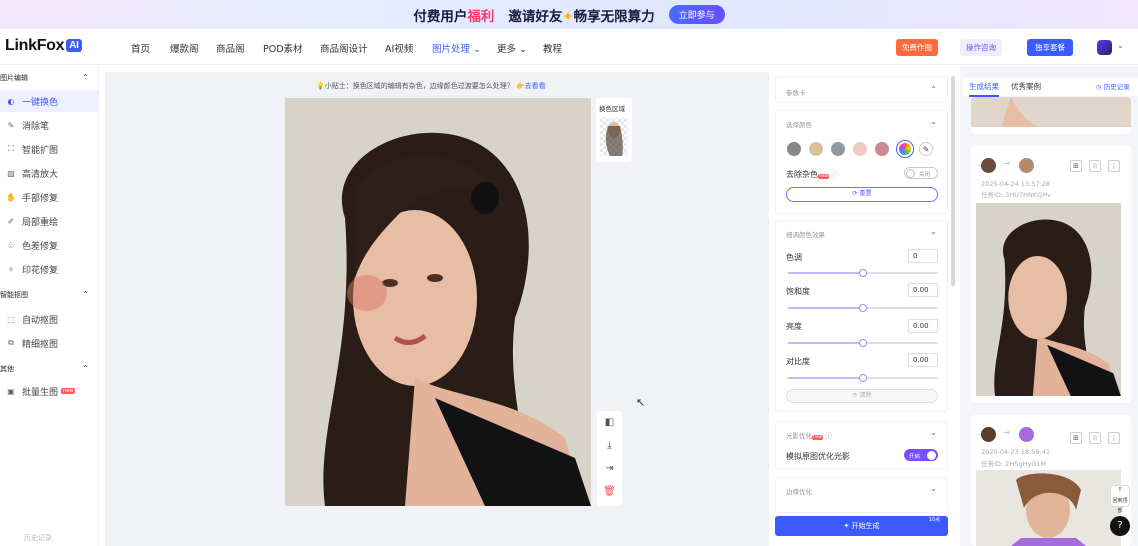 Image resolution: width=1138 pixels, height=546 pixels. What do you see at coordinates (49, 245) in the screenshot?
I see `sidebar-item-color-fix: ♧ 色差修复` at bounding box center [49, 245].